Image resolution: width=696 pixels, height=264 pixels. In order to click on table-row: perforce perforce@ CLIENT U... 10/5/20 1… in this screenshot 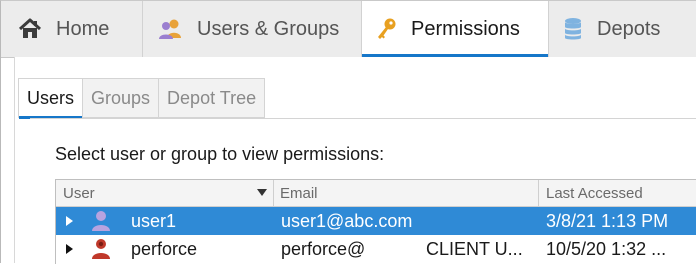, I will do `click(376, 249)`.